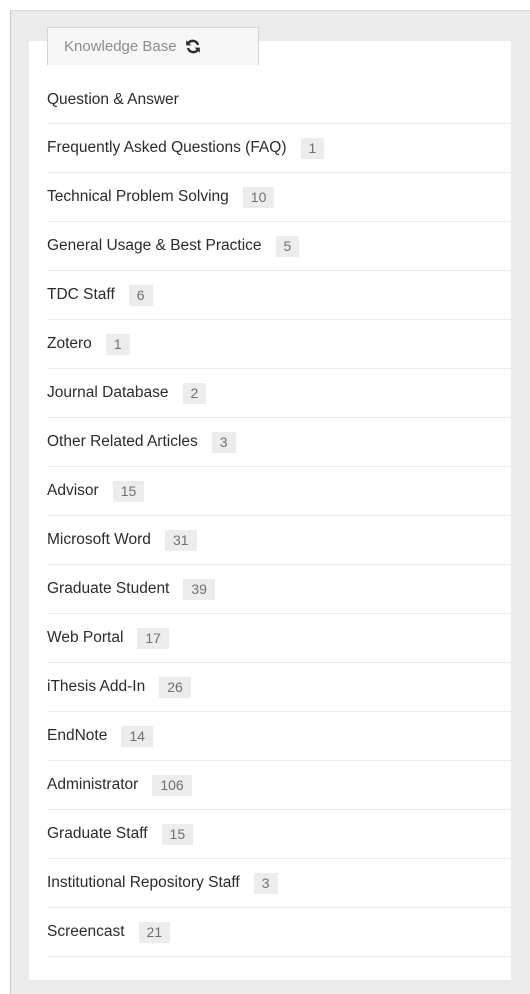  What do you see at coordinates (99, 539) in the screenshot?
I see `category-label: Microsoft Word` at bounding box center [99, 539].